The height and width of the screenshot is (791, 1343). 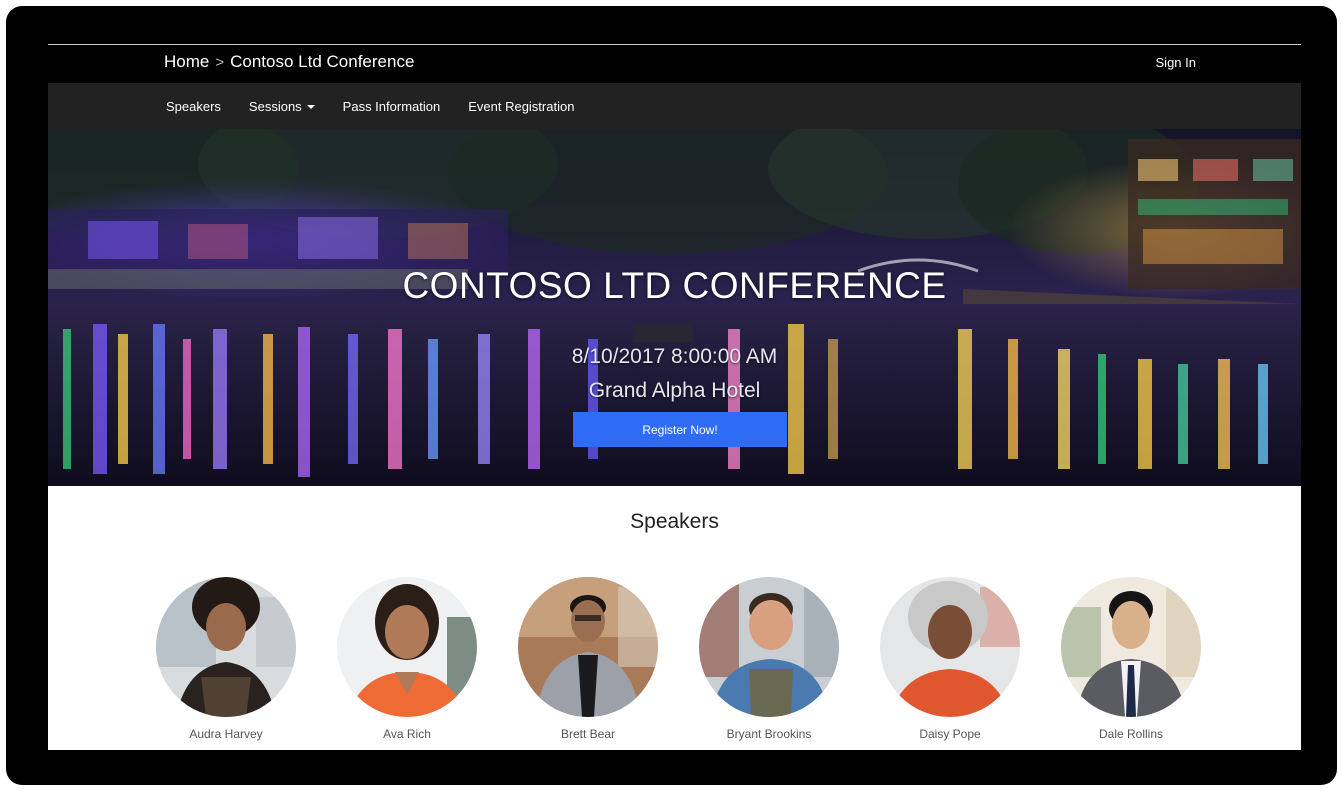 What do you see at coordinates (680, 429) in the screenshot?
I see `register-now-button: Register Now!` at bounding box center [680, 429].